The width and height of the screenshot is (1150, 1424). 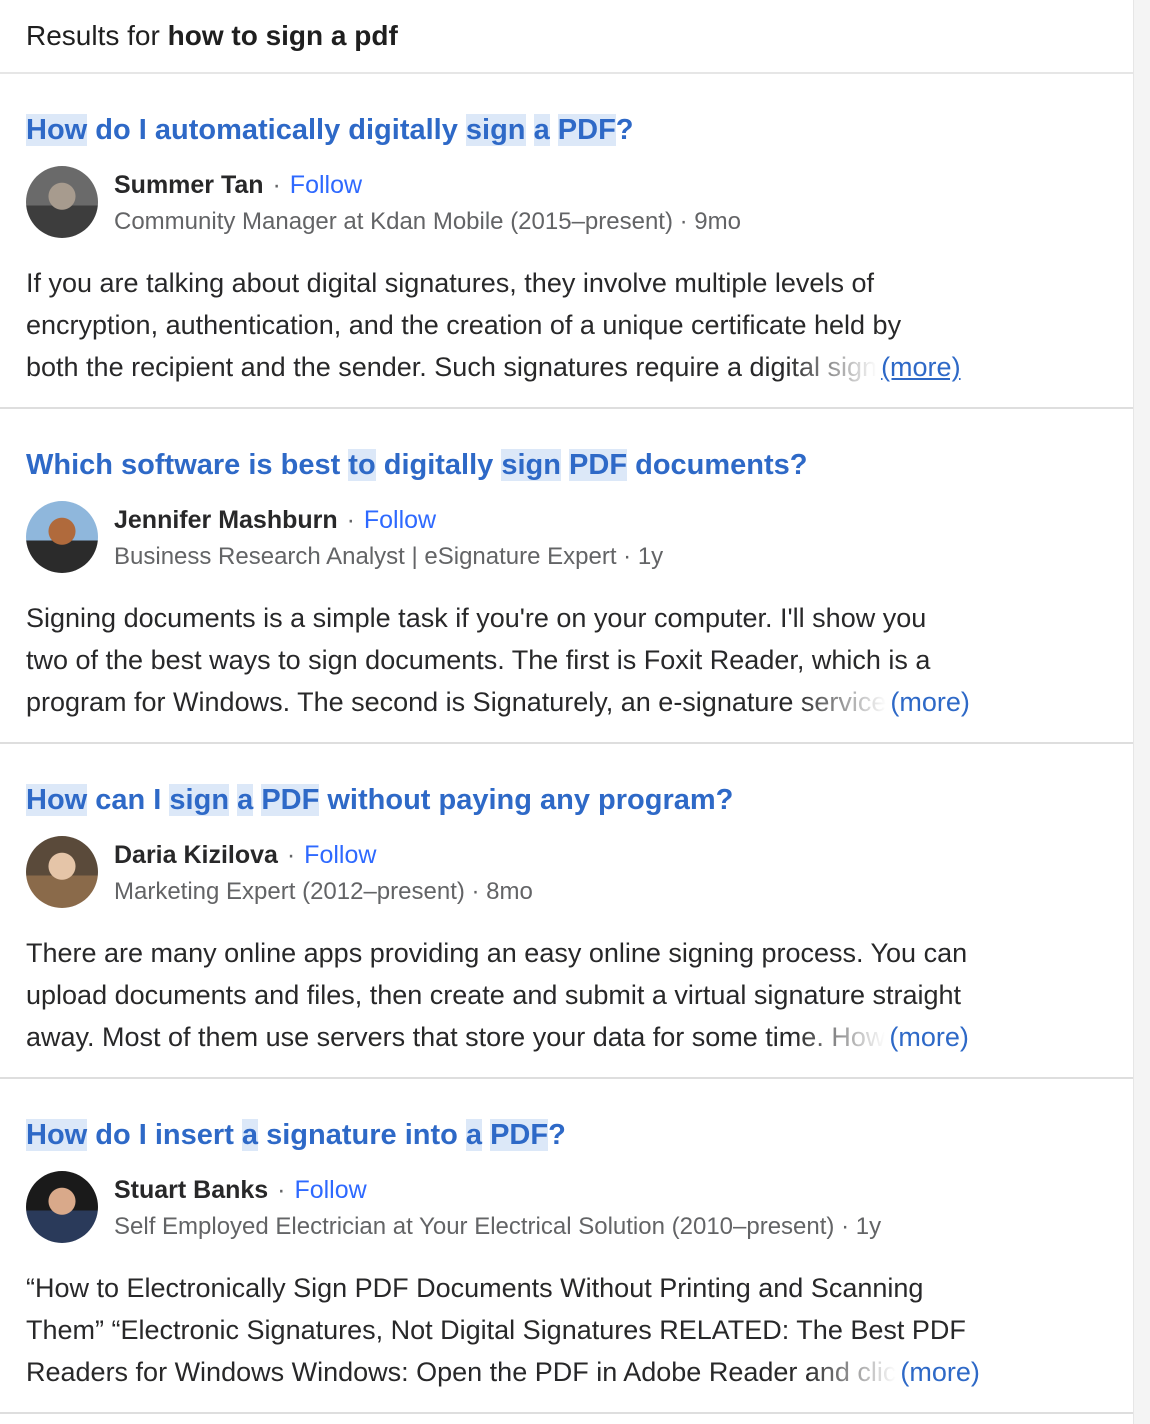 I want to click on author-name-line: Summer Tan · Follow, so click(x=427, y=185).